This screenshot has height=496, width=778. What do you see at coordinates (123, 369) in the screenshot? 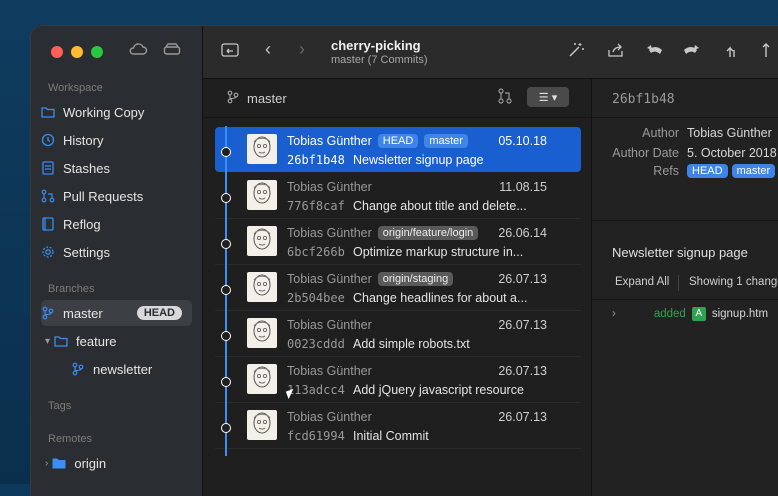
I see `sidebar-item-label: newsletter` at bounding box center [123, 369].